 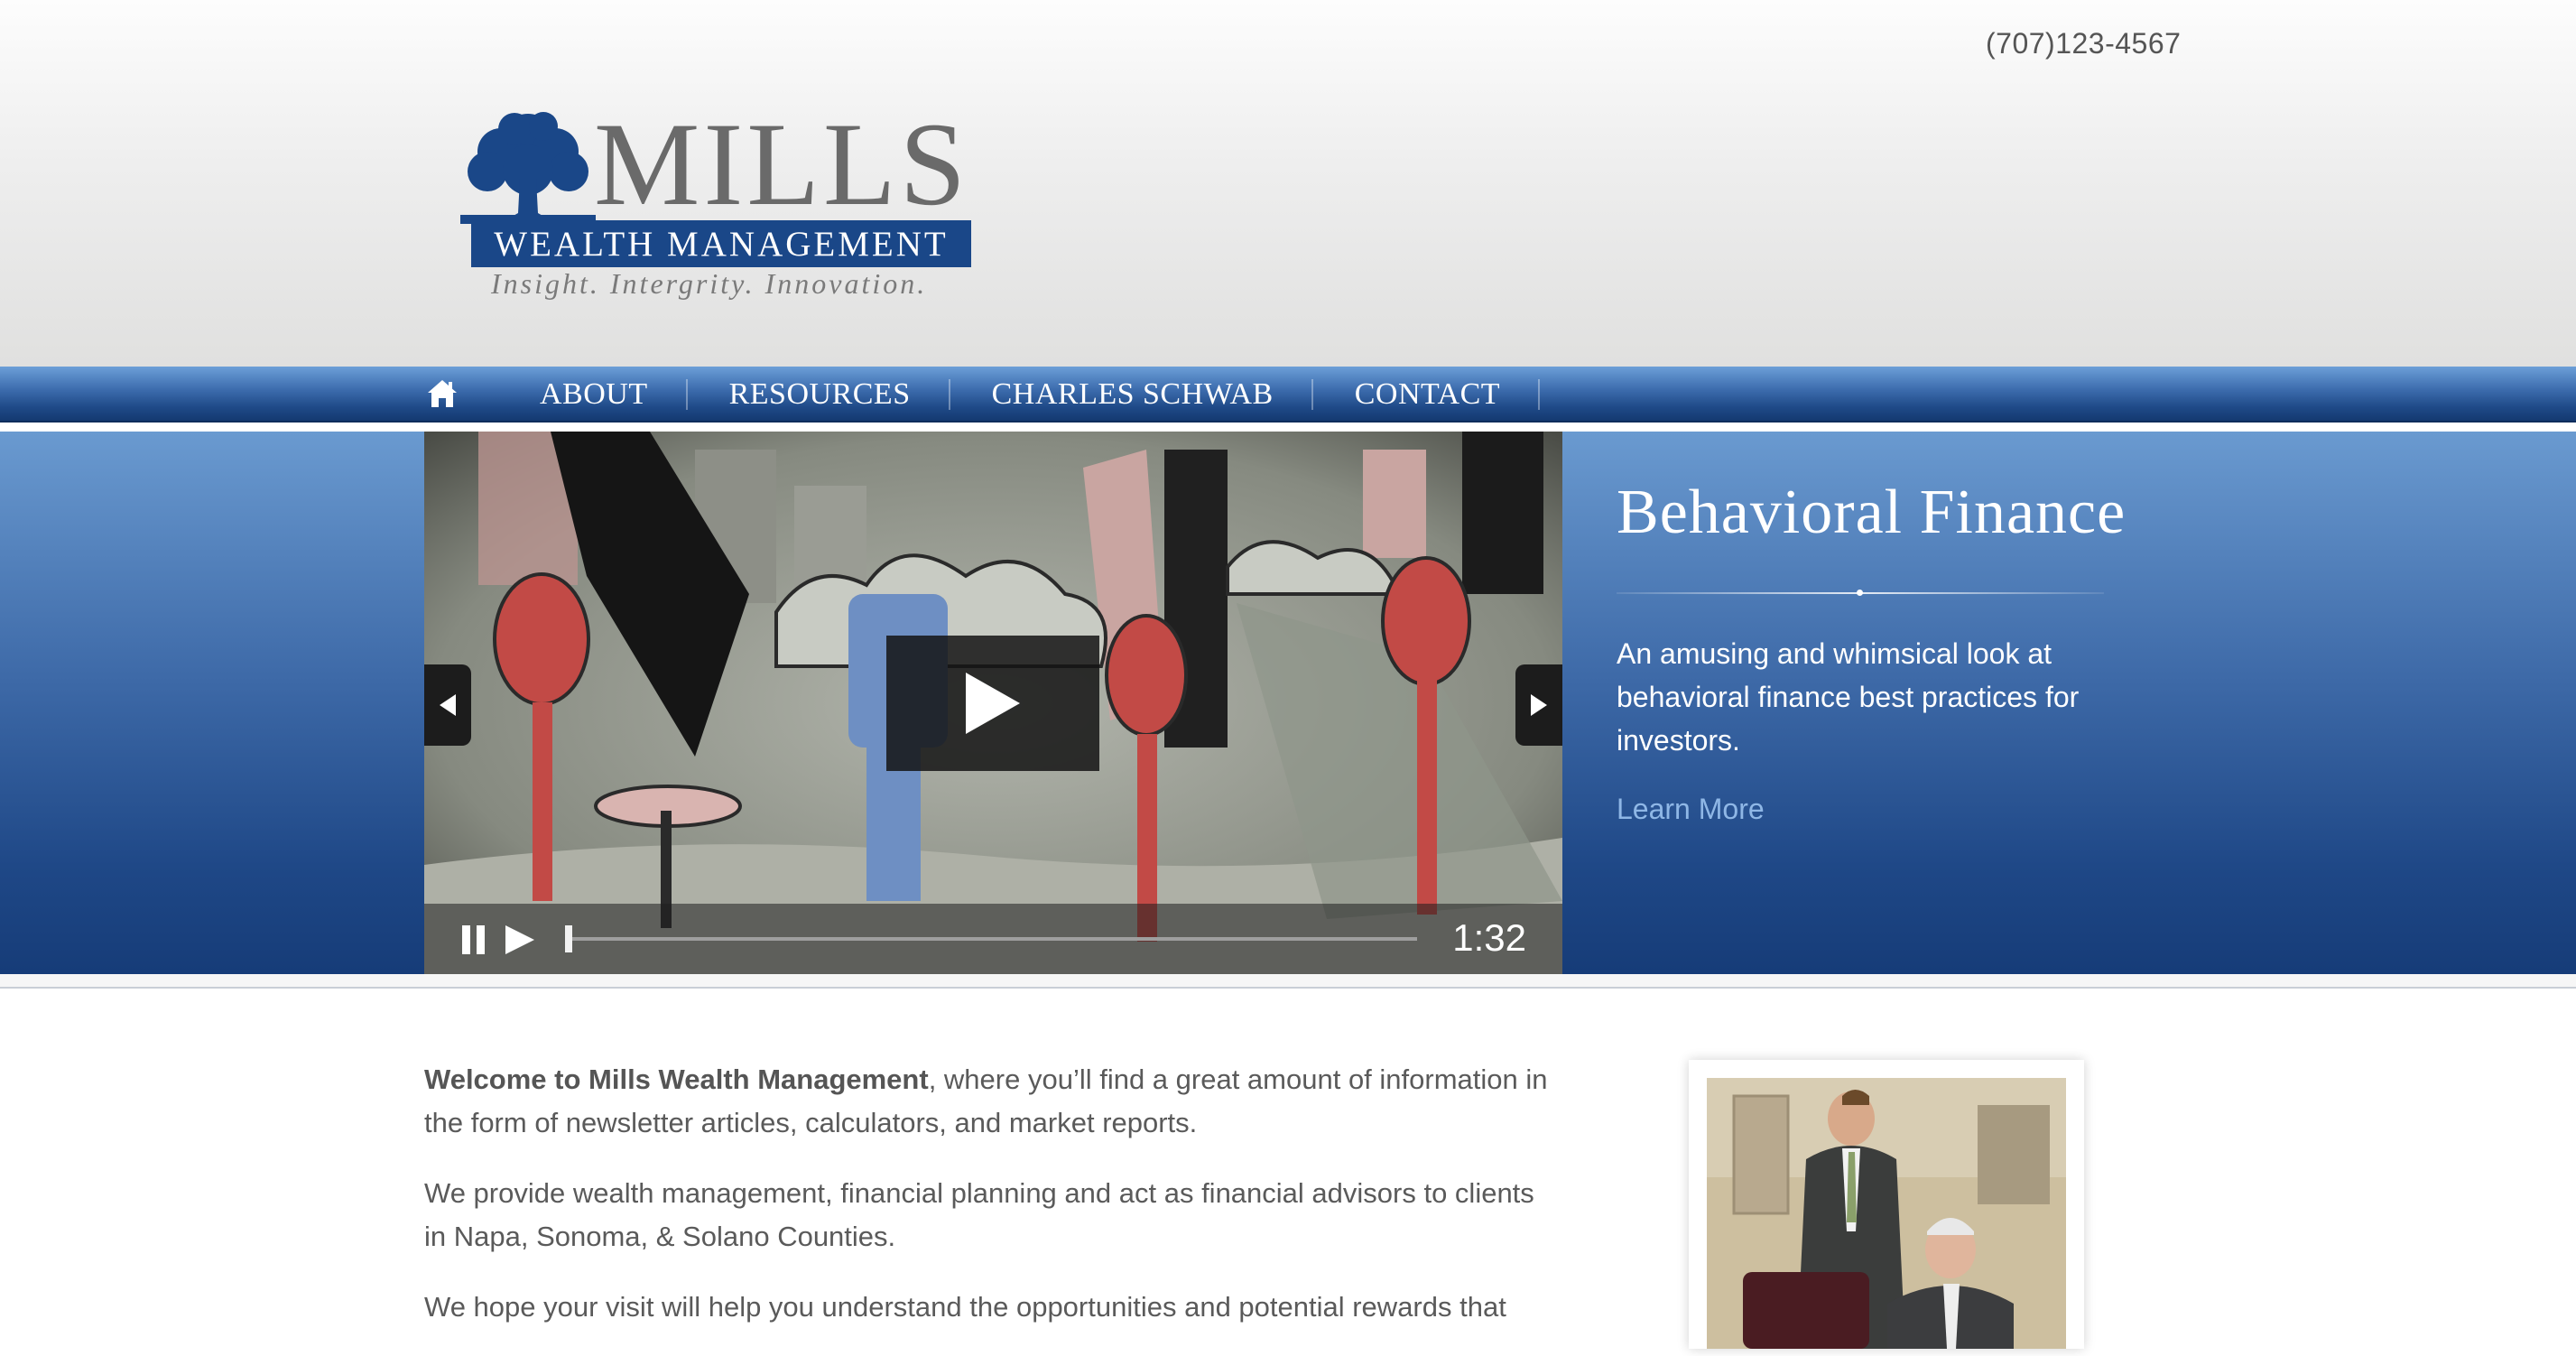 I want to click on nav-item-contact: CONTACT, so click(x=1448, y=394).